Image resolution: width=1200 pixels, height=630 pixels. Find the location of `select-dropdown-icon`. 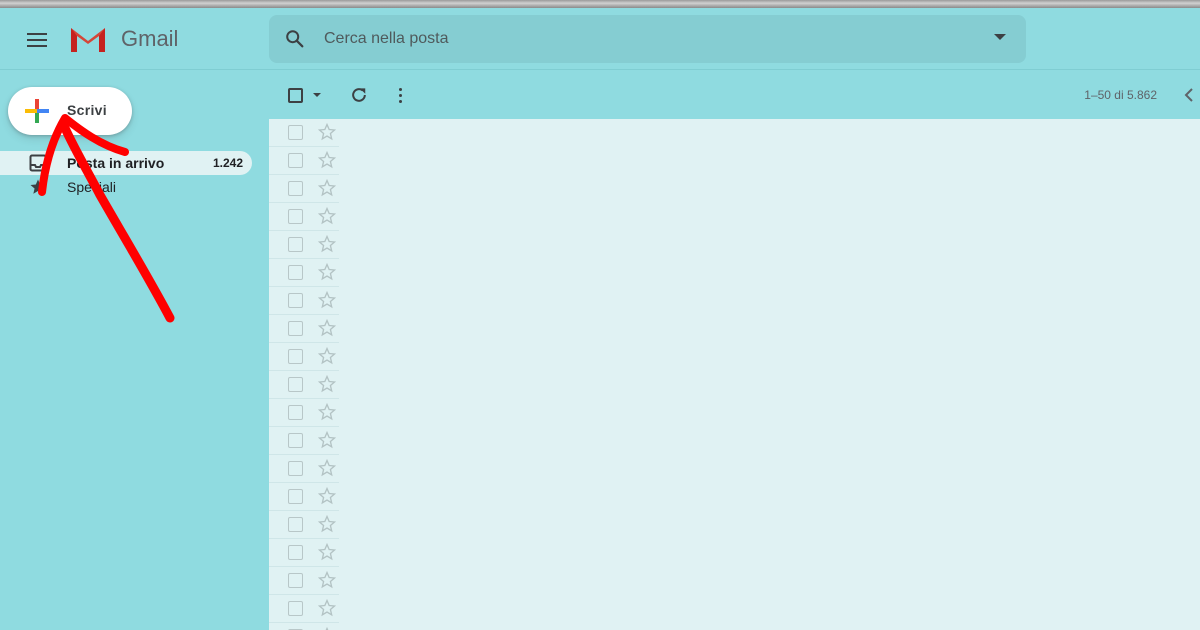

select-dropdown-icon is located at coordinates (317, 95).